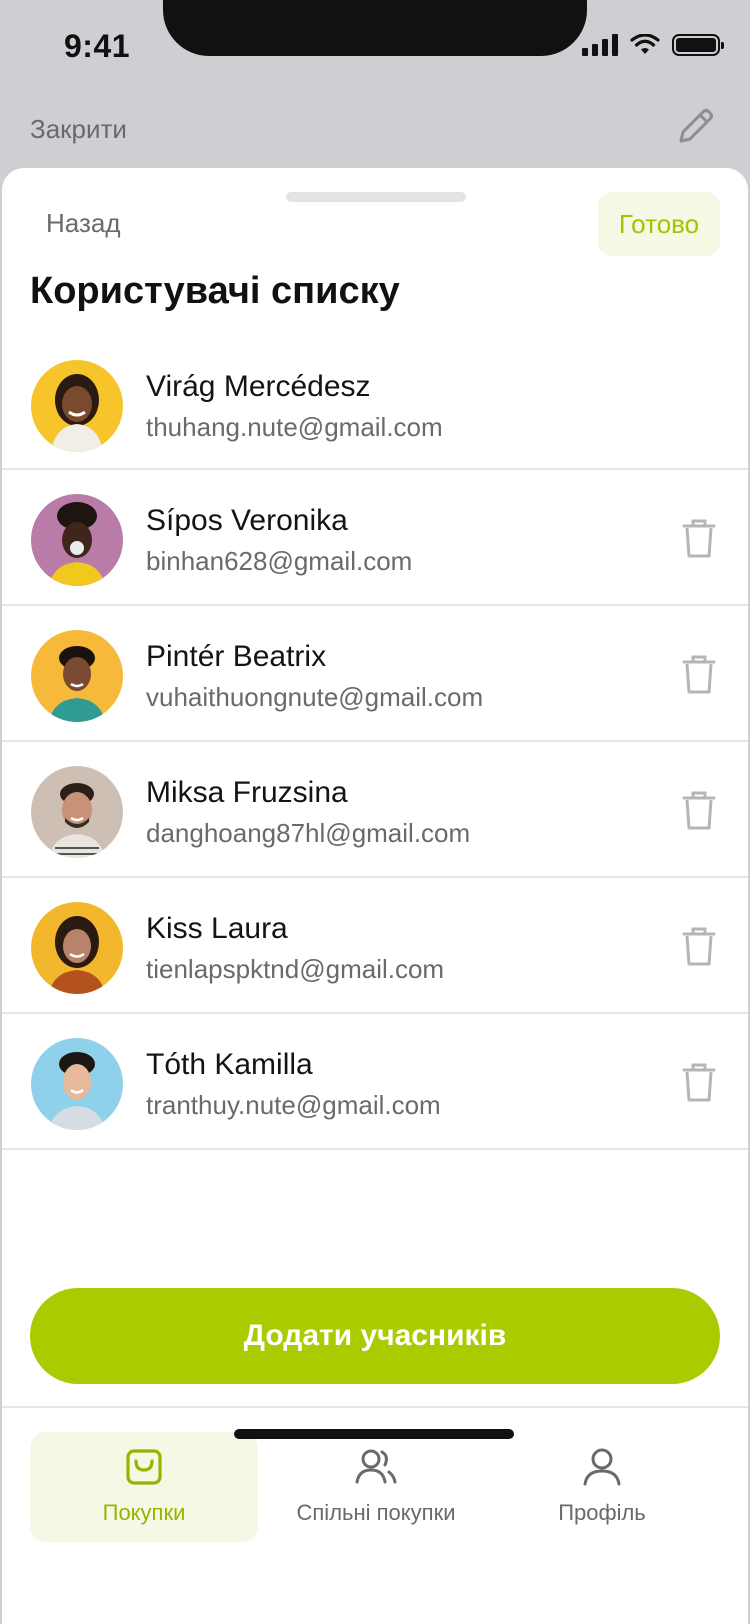 Image resolution: width=750 pixels, height=1624 pixels. What do you see at coordinates (279, 561) in the screenshot?
I see `user-email: binhan628@gmail.com` at bounding box center [279, 561].